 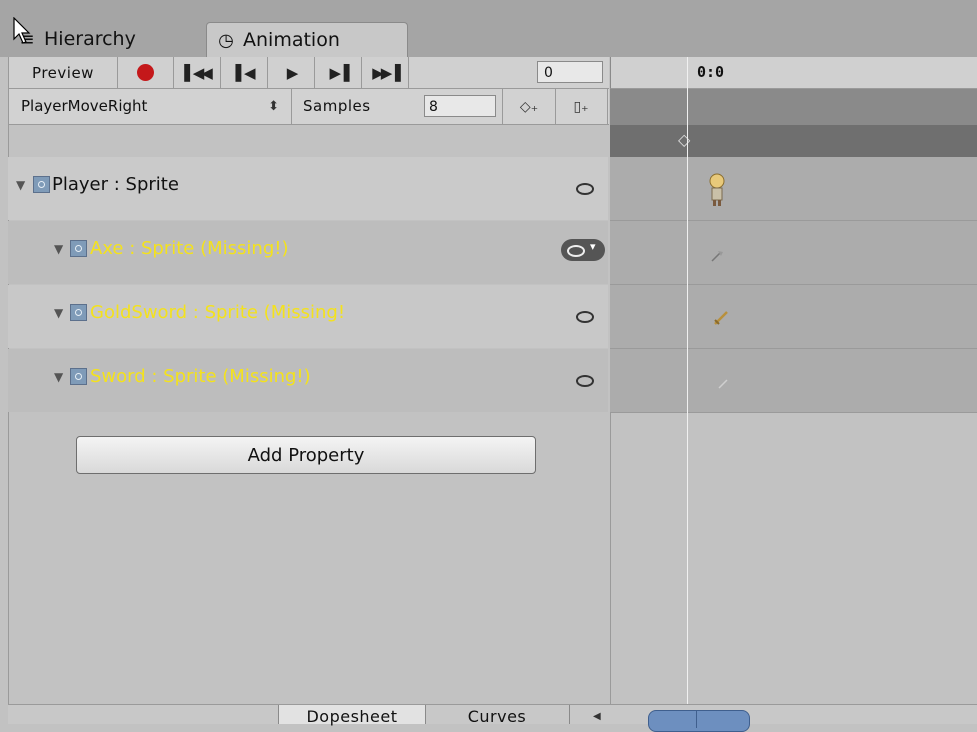 I want to click on bottom-bar: Dopesheet Curves ◀, so click(x=492, y=718).